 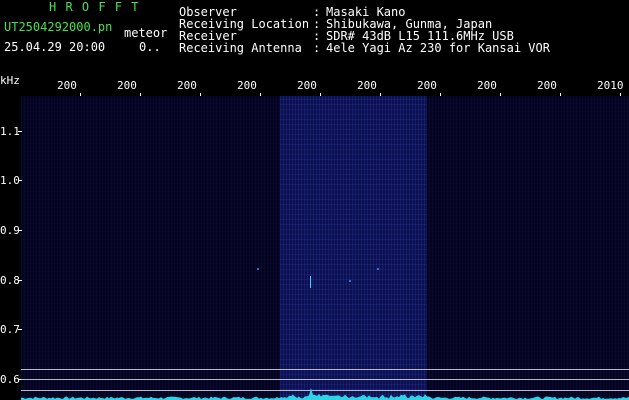 I want to click on info-antenna-value: 4ele Yagi Az 230 for Kansai VOR, so click(x=438, y=48).